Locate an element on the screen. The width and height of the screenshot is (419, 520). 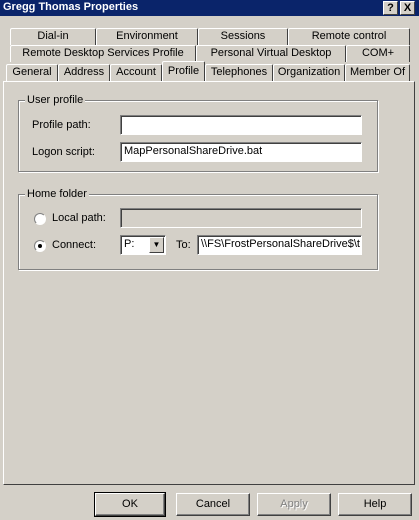
connect-radio is located at coordinates (40, 246).